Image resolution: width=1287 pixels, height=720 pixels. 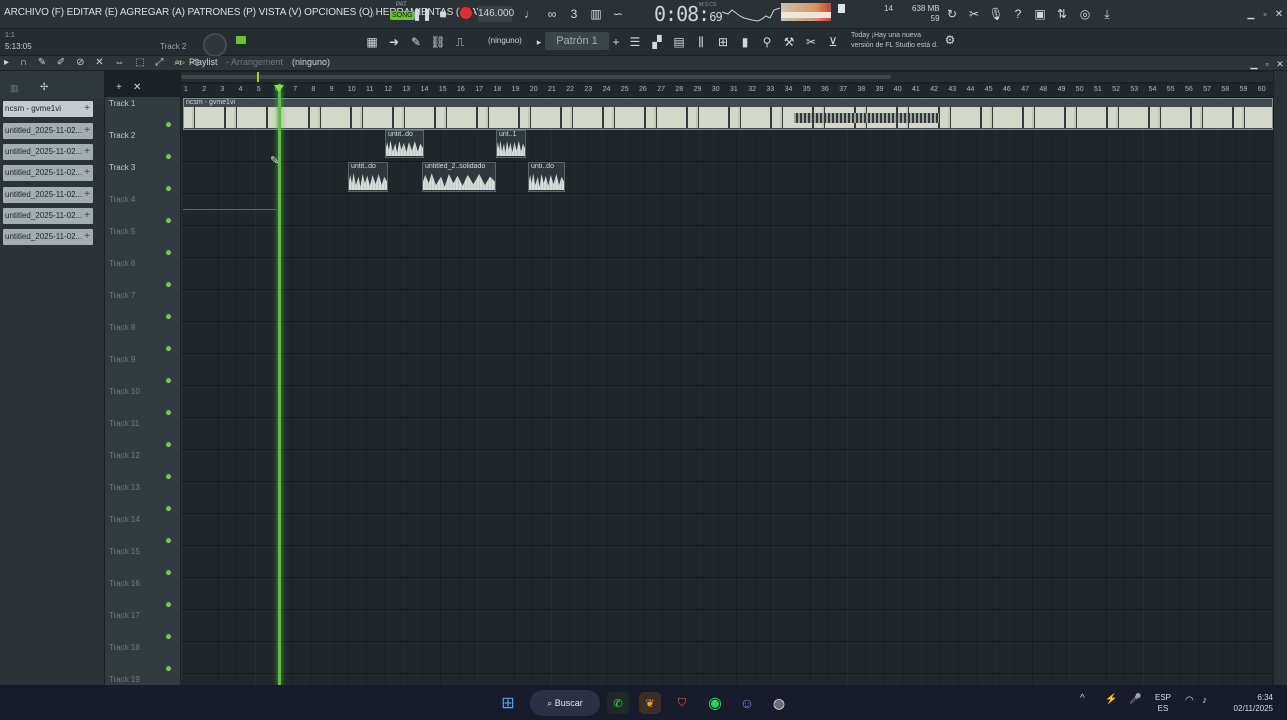 I want to click on track-name: Track 5, so click(x=122, y=231).